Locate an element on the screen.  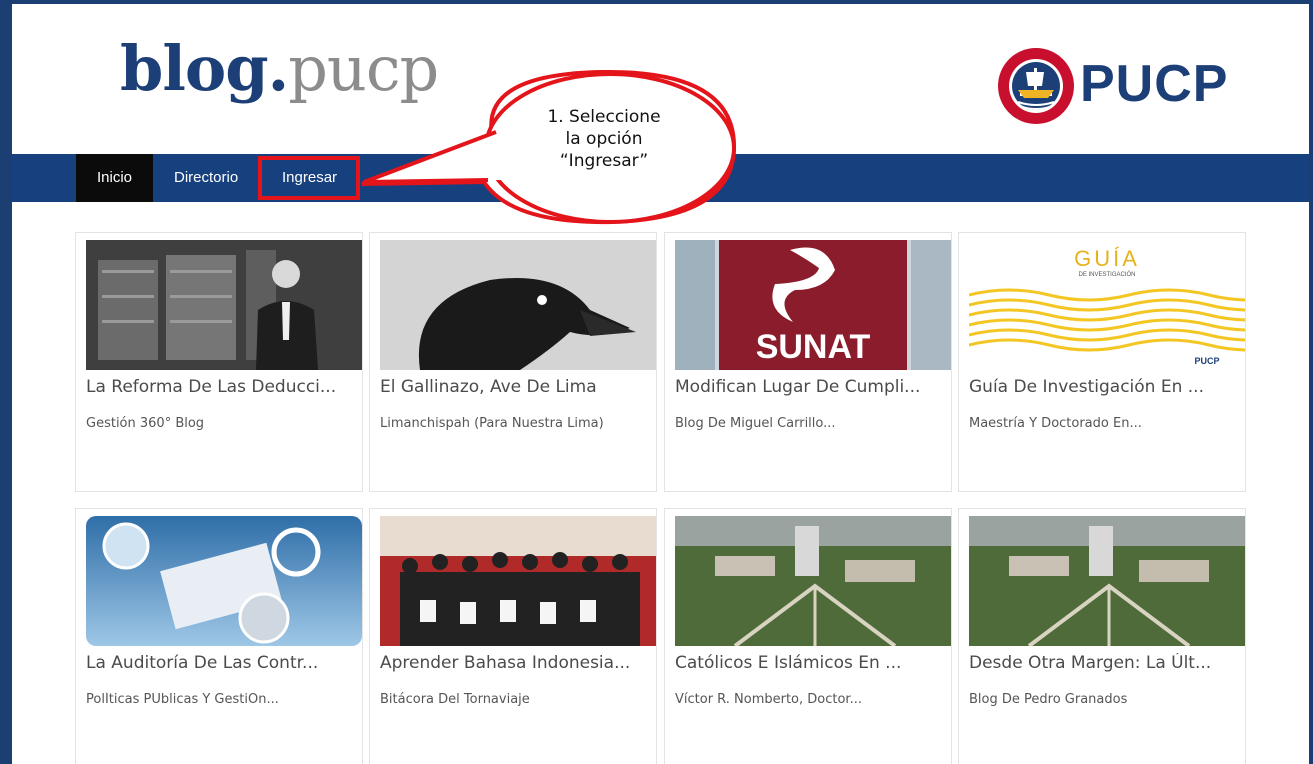
post-blog-name: Limanchispah (Para Nuestra Lima) is located at coordinates (520, 423).